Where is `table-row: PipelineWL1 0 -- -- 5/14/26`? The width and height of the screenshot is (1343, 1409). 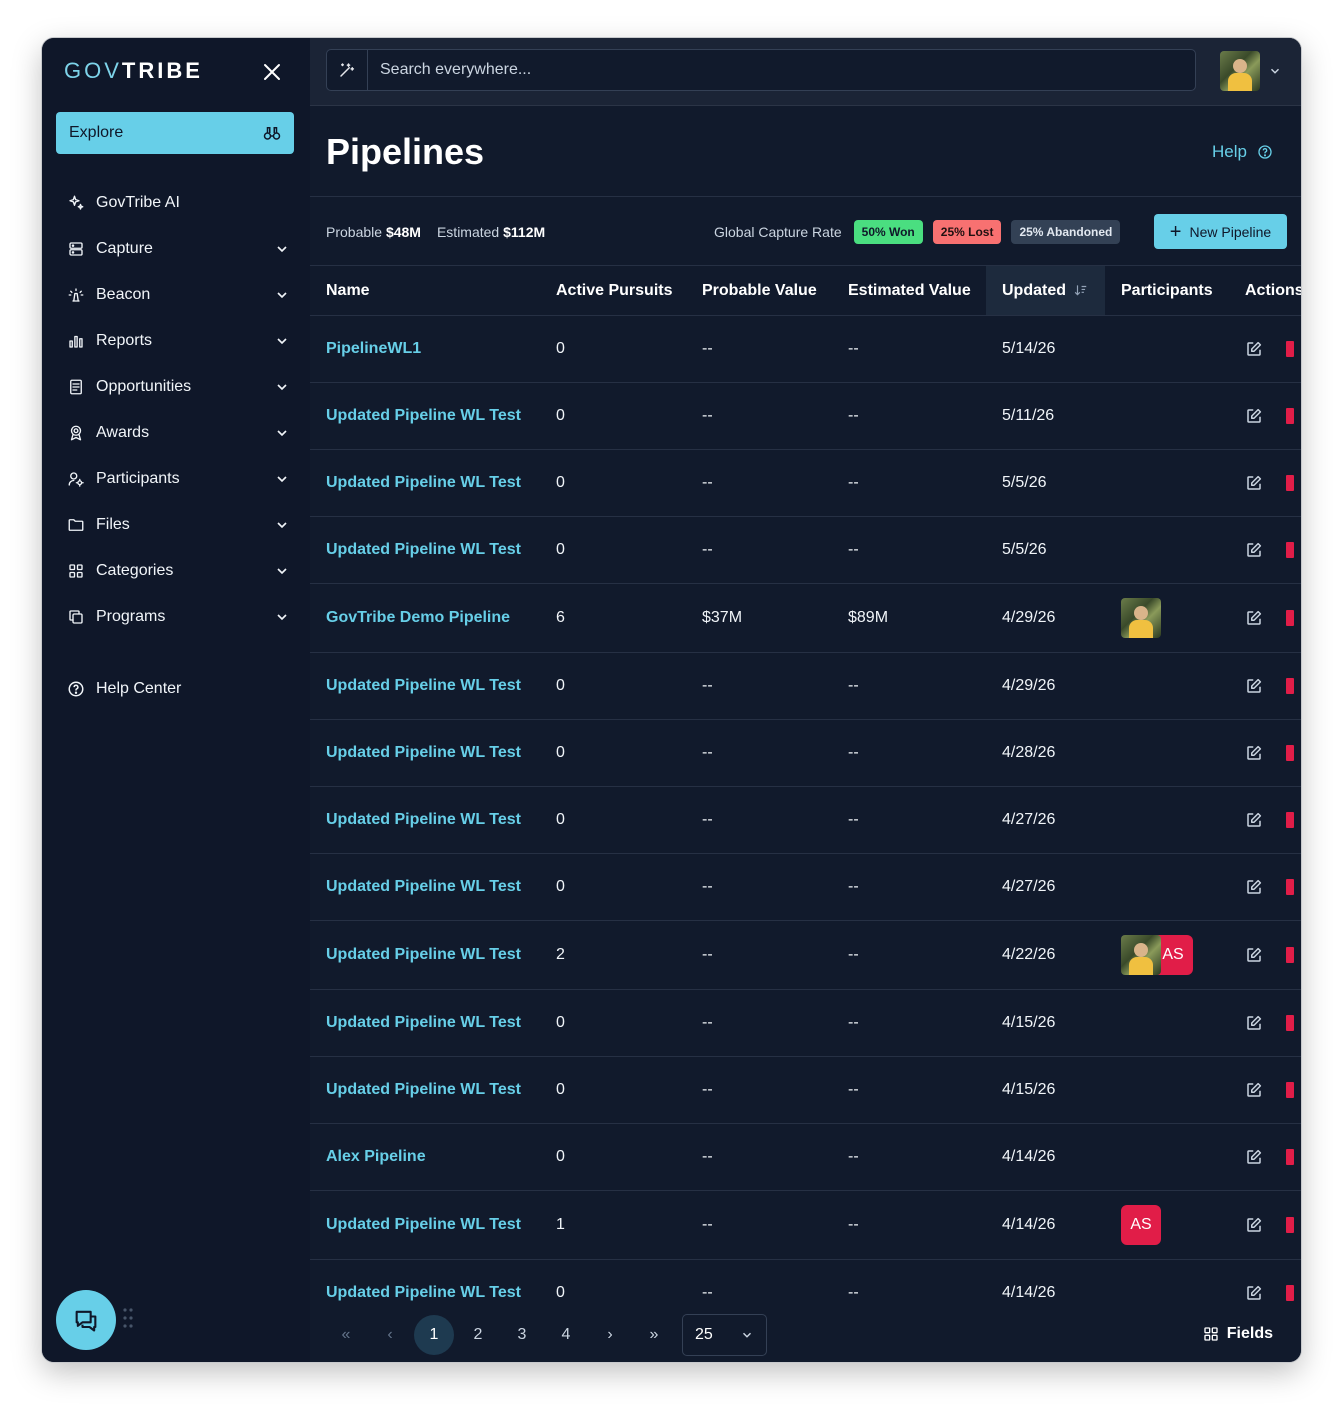
table-row: PipelineWL1 0 -- -- 5/14/26 is located at coordinates (805, 349).